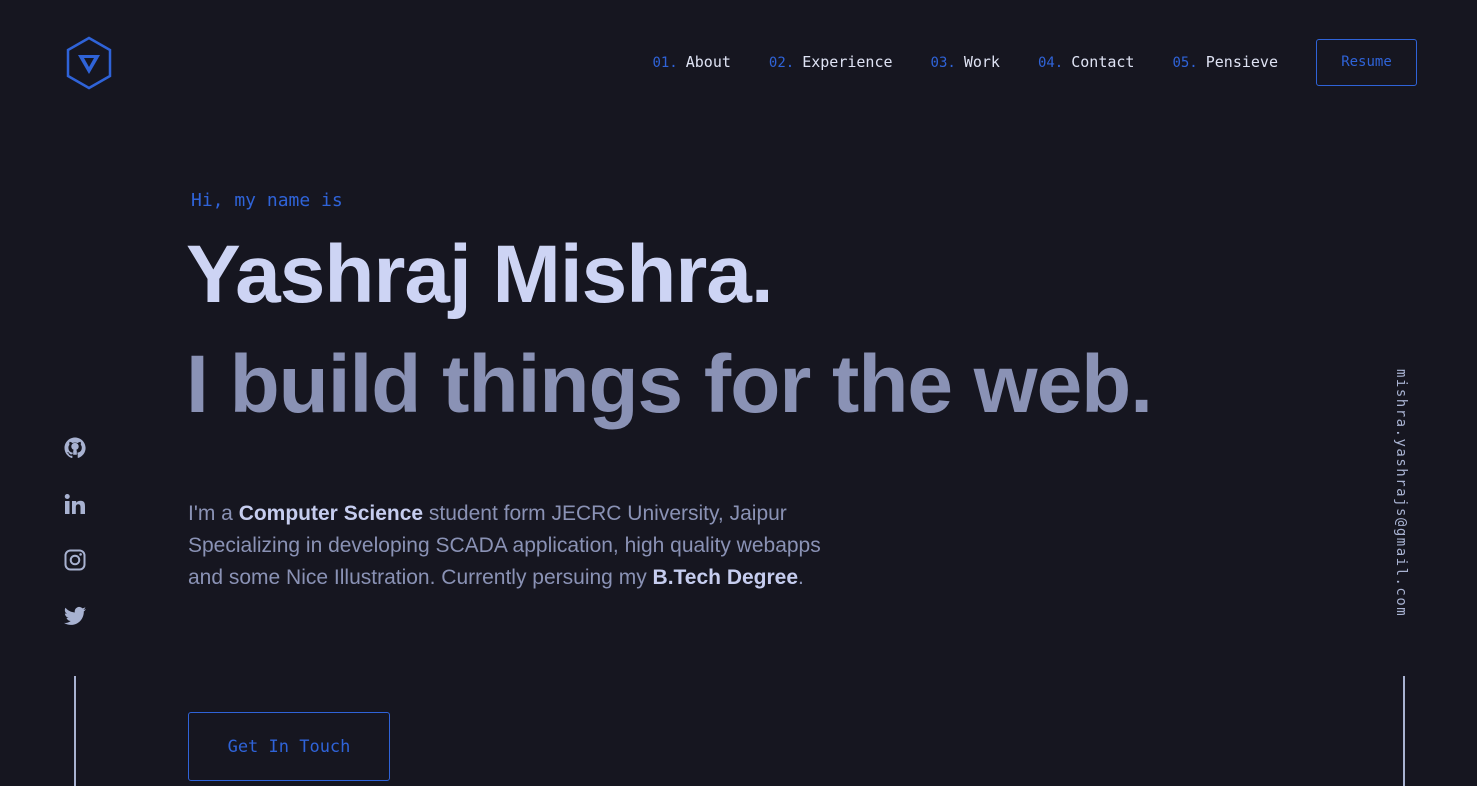 This screenshot has width=1477, height=786. I want to click on nav-item-work: 03. Work, so click(965, 62).